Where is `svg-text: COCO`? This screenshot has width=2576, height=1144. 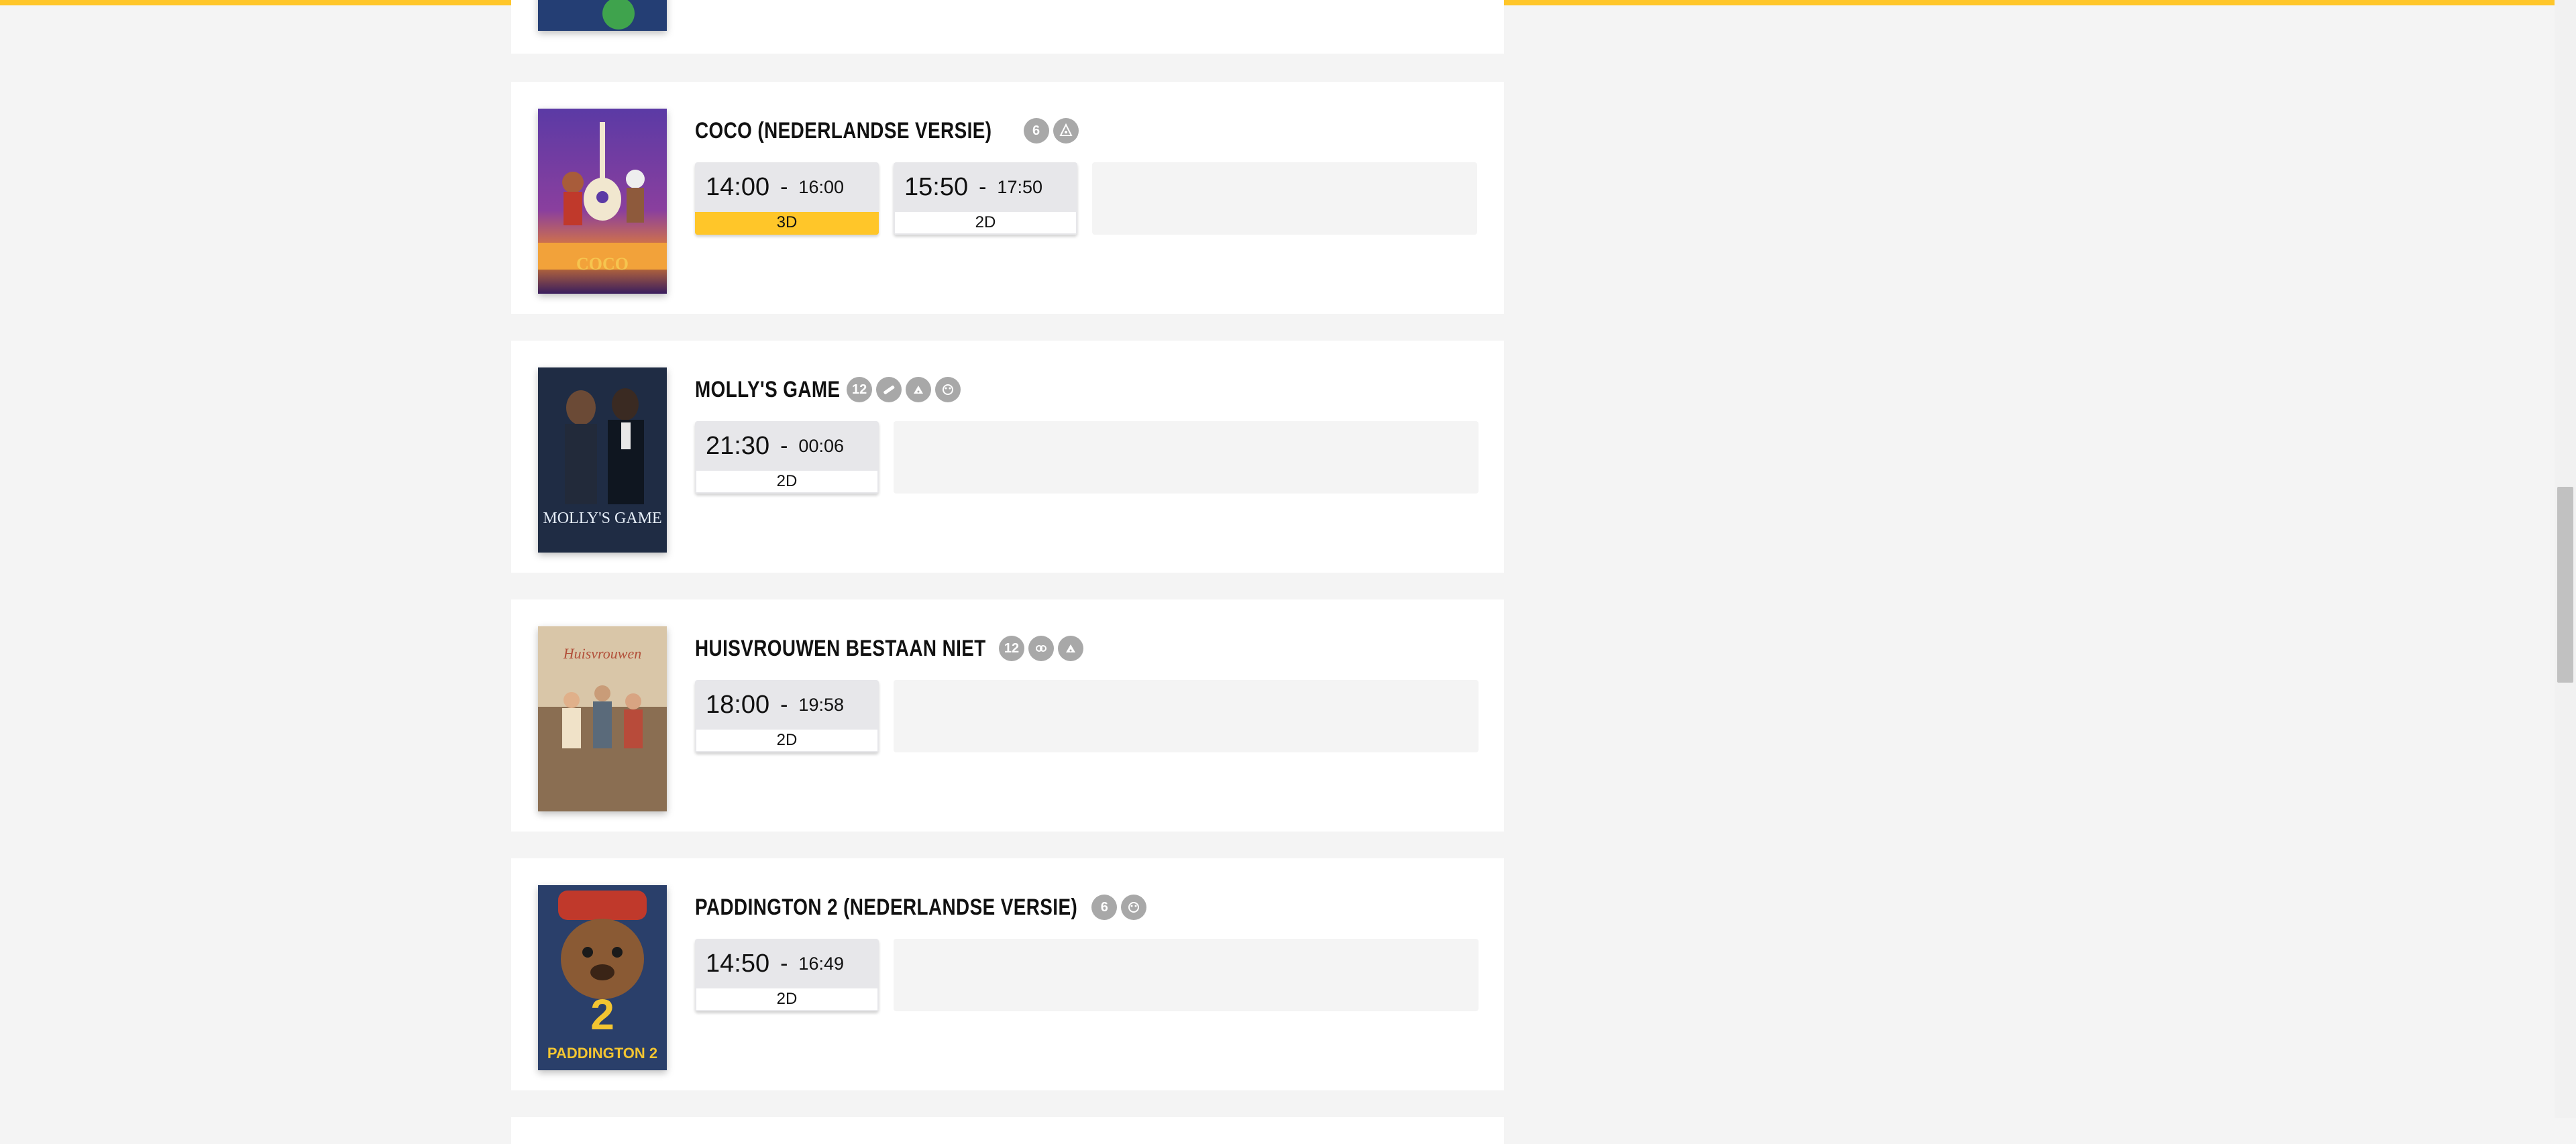 svg-text: COCO is located at coordinates (602, 264).